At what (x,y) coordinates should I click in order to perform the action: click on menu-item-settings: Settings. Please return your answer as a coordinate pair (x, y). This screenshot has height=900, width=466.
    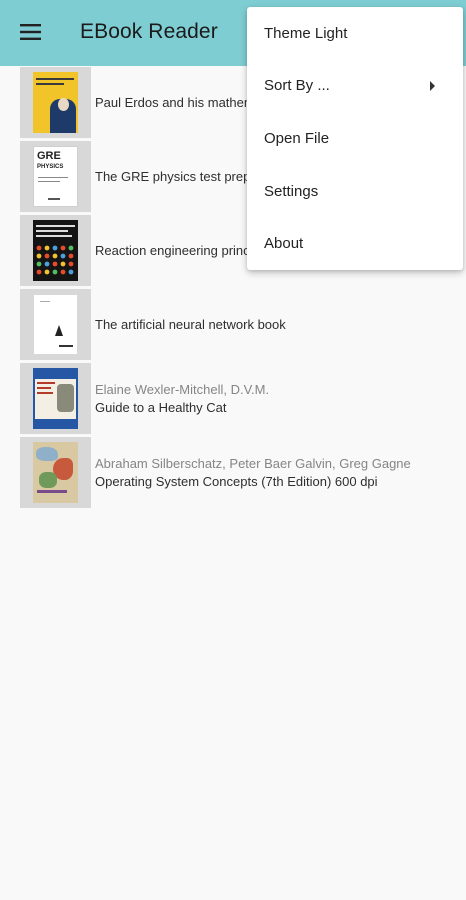
    Looking at the image, I should click on (355, 191).